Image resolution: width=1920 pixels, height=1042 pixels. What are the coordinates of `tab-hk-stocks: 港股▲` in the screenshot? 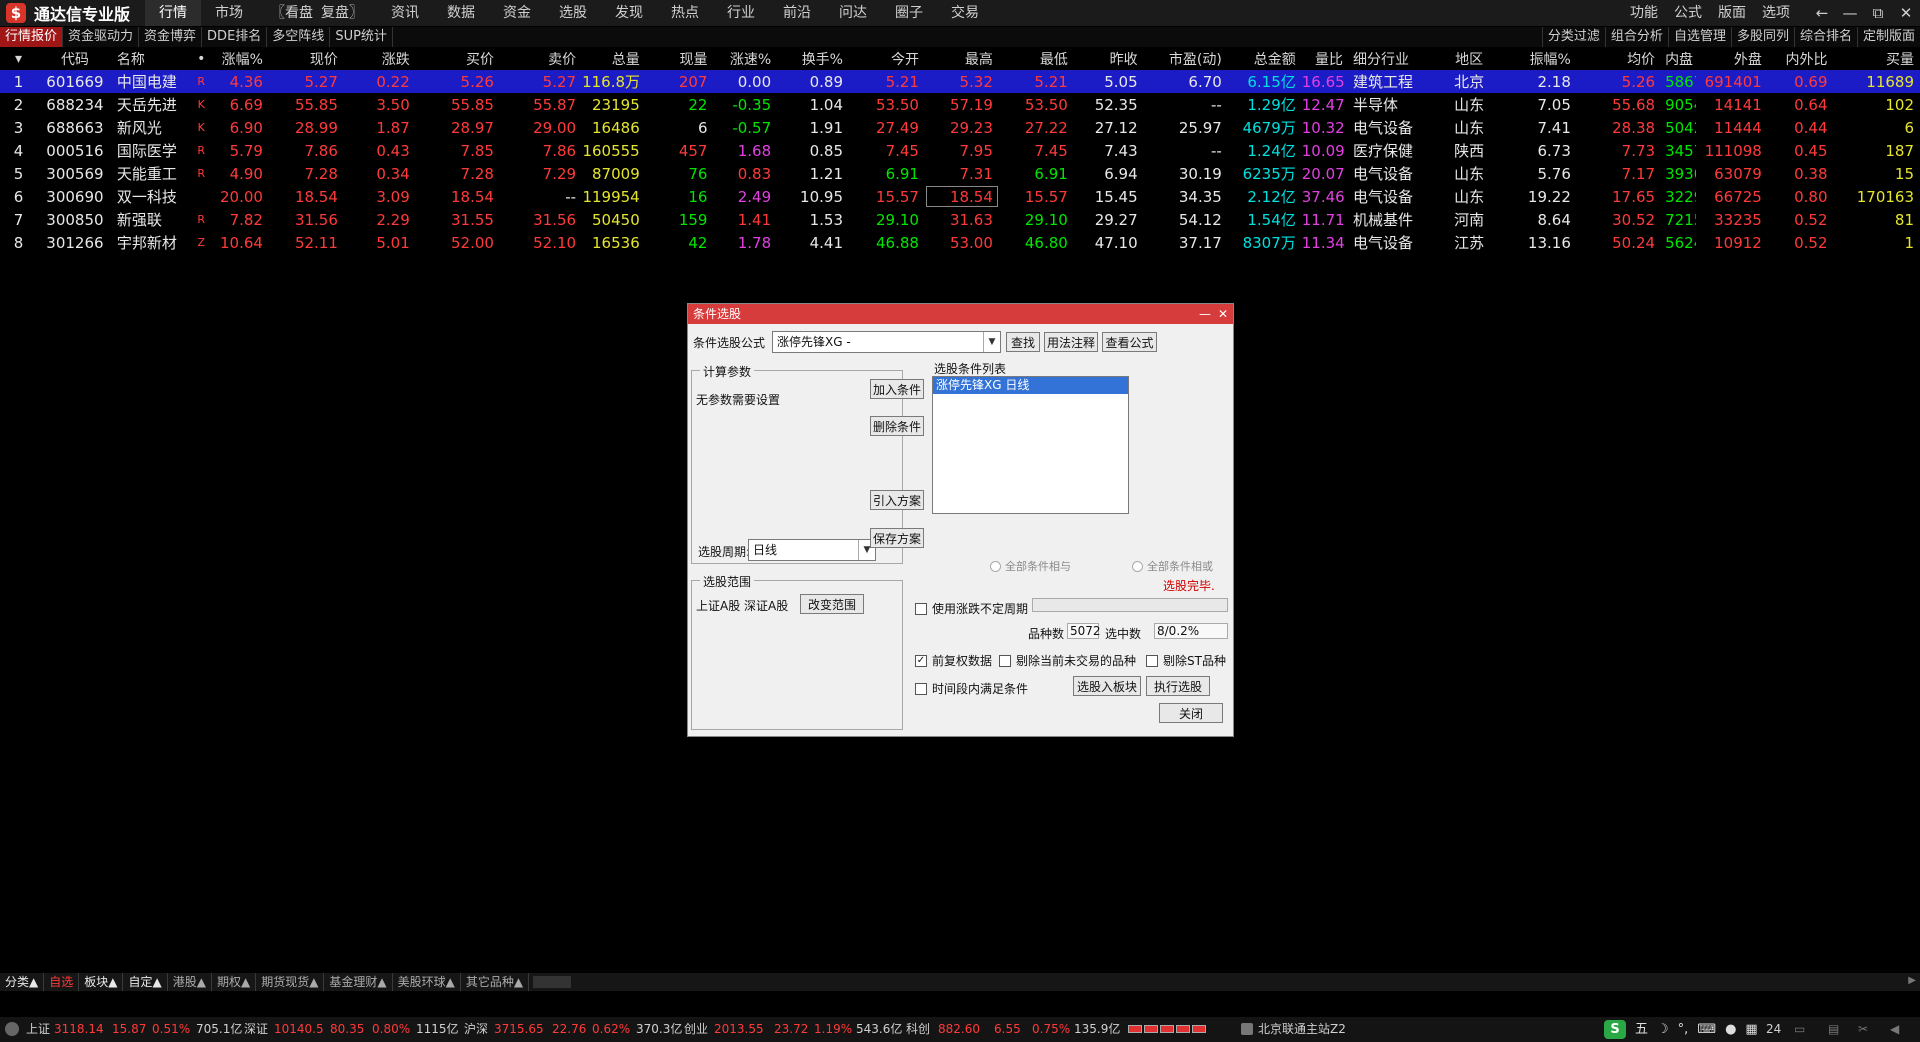 It's located at (190, 982).